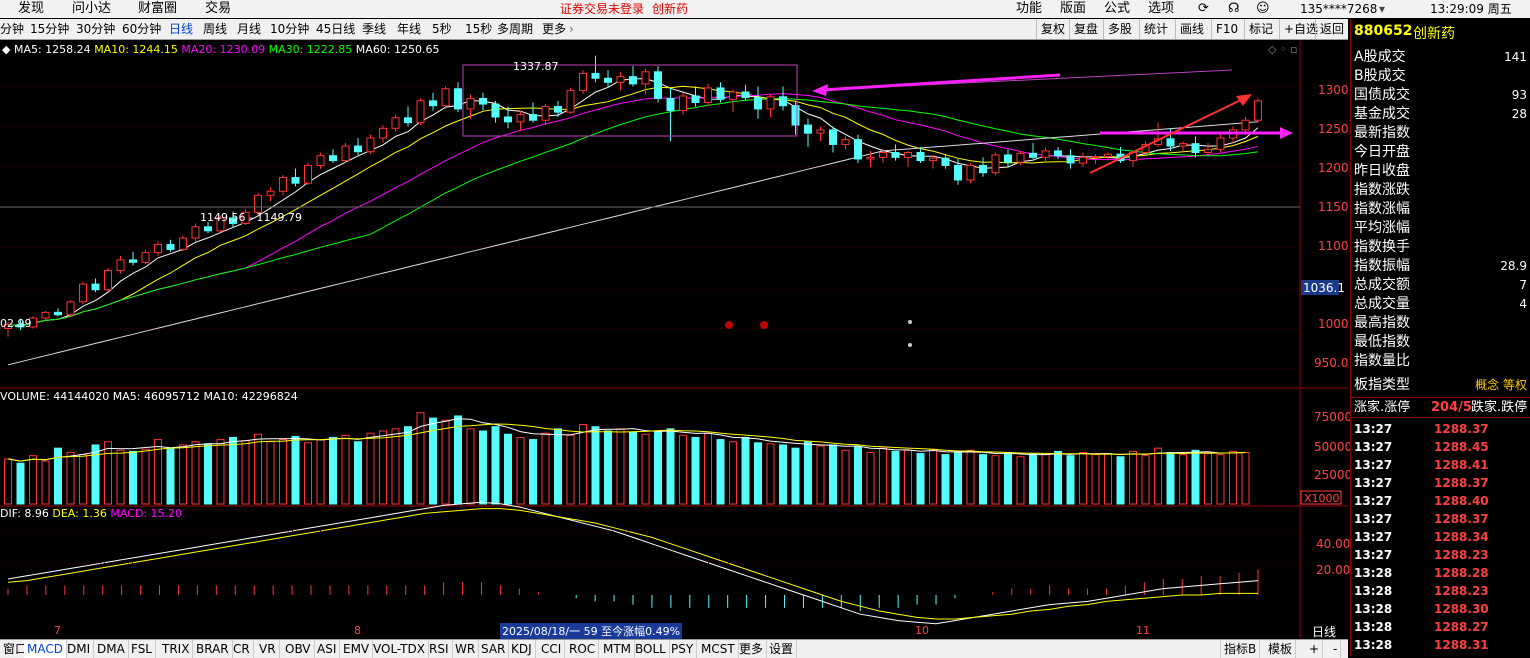 This screenshot has width=1530, height=658. I want to click on indicator-tab: BOLL, so click(651, 649).